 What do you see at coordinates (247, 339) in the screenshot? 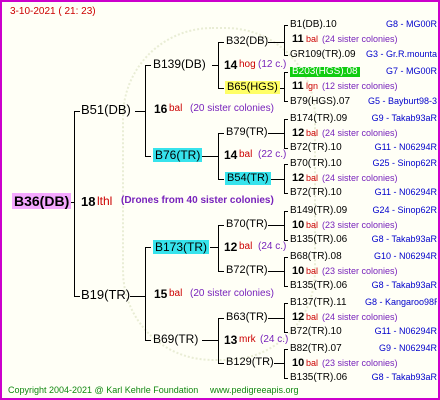
I see `gen2-code: mrk` at bounding box center [247, 339].